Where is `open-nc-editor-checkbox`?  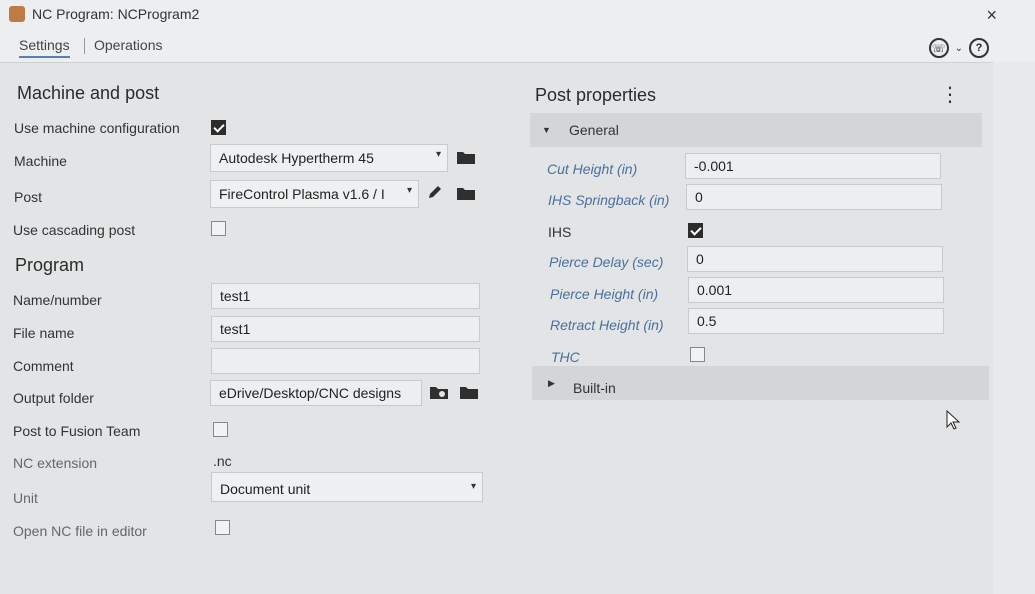 open-nc-editor-checkbox is located at coordinates (222, 527).